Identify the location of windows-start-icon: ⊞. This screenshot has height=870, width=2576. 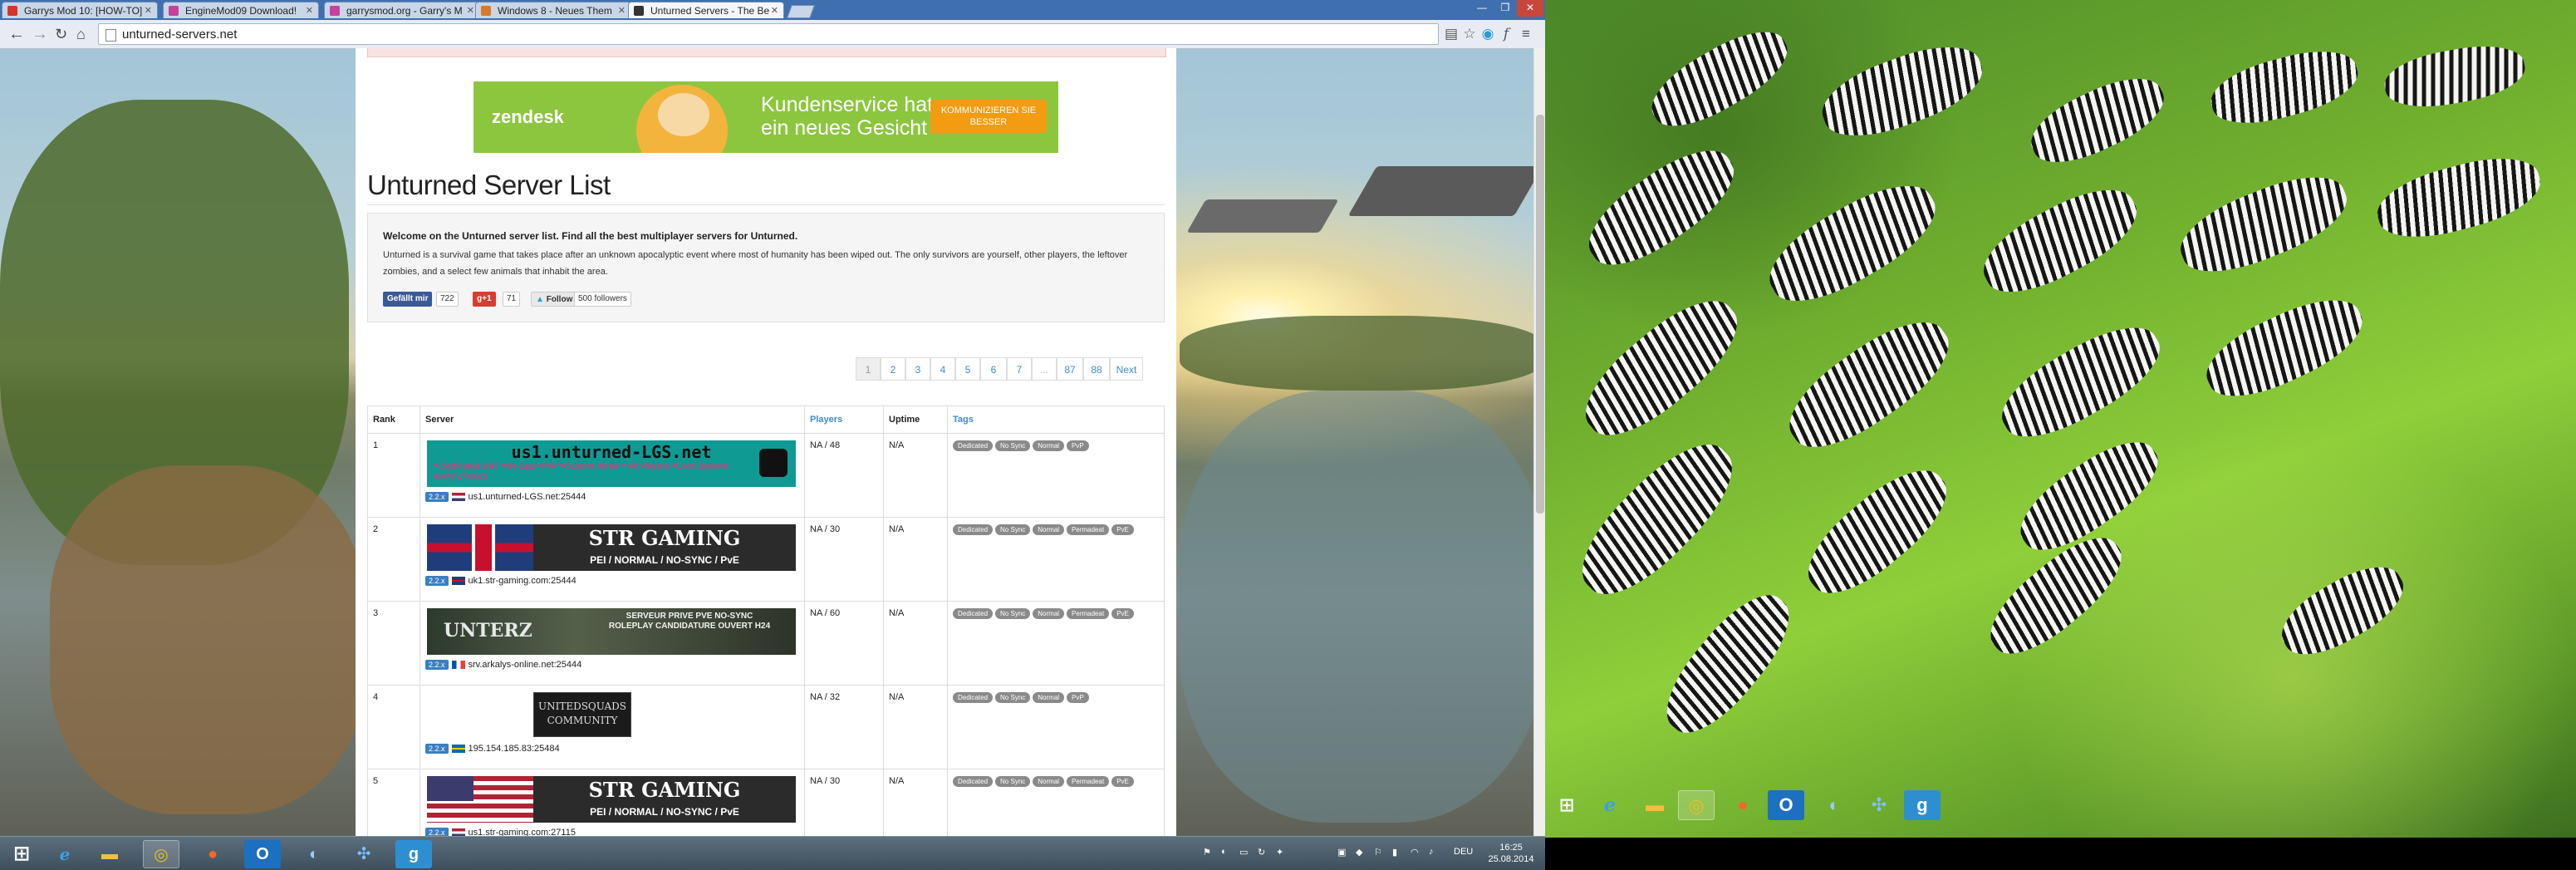
(21, 854).